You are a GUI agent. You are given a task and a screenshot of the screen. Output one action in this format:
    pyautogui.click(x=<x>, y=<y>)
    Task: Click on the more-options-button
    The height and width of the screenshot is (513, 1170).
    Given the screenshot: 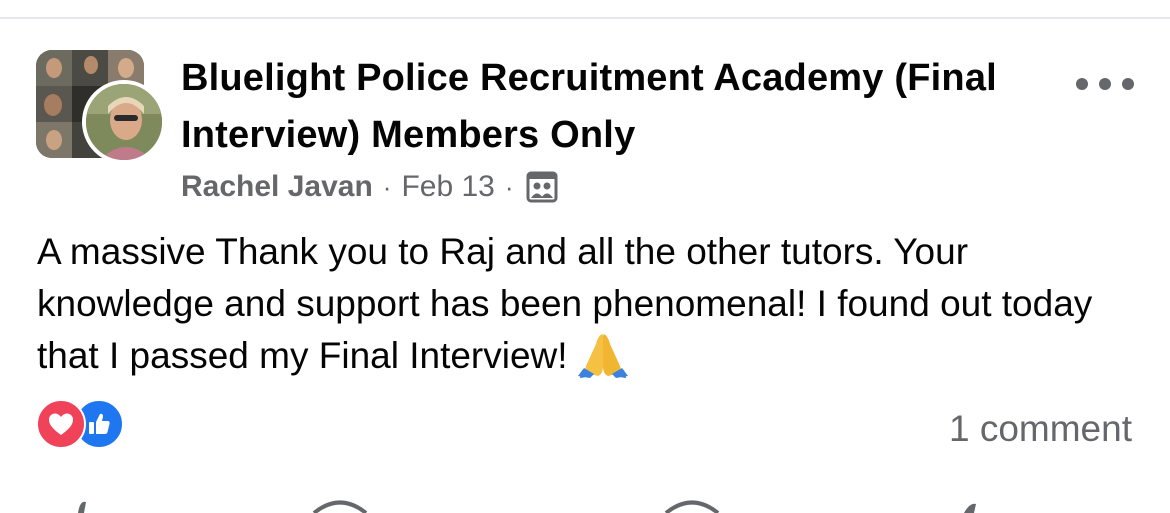 What is the action you would take?
    pyautogui.click(x=1105, y=84)
    